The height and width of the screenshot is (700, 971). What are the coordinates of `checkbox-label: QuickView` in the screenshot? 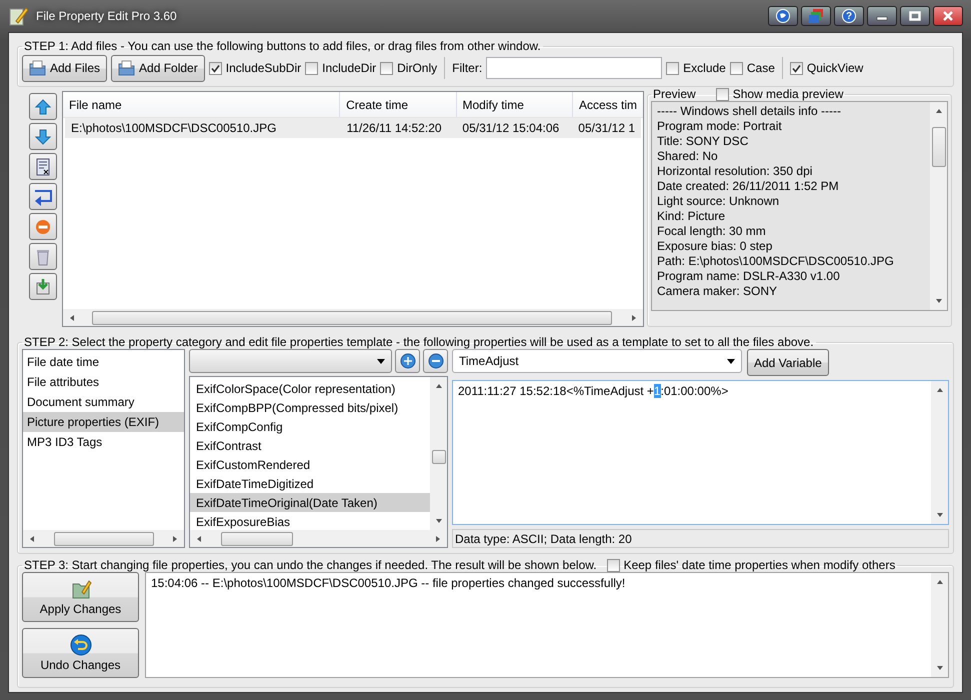 It's located at (835, 68).